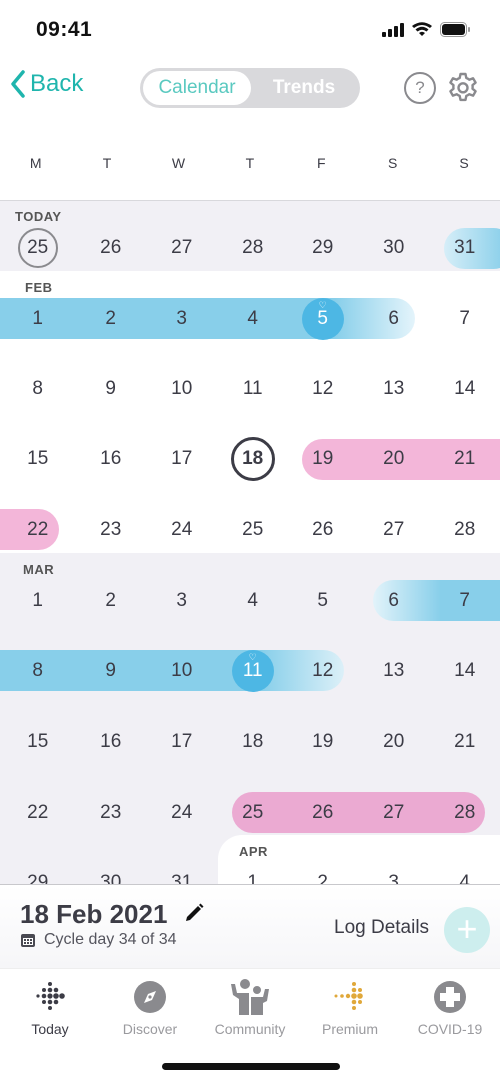  Describe the element at coordinates (350, 1007) in the screenshot. I see `tab-premium: Premium` at that location.